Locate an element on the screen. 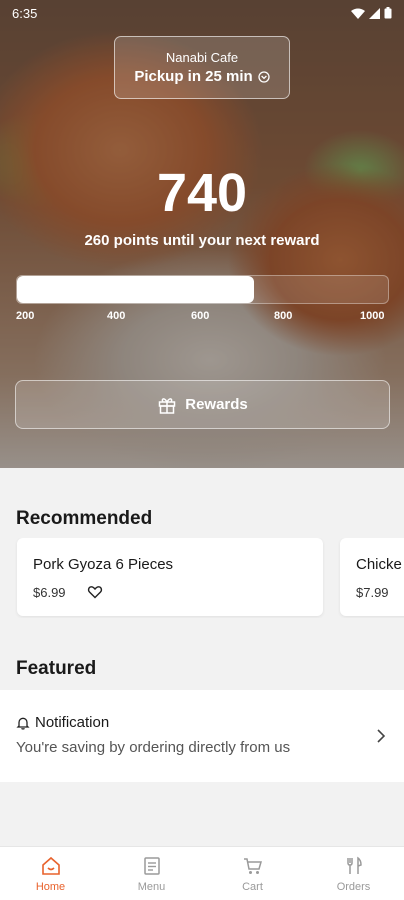 Image resolution: width=404 pixels, height=900 pixels. progress-tick-labels: 200 400 600 800 1000 is located at coordinates (203, 318).